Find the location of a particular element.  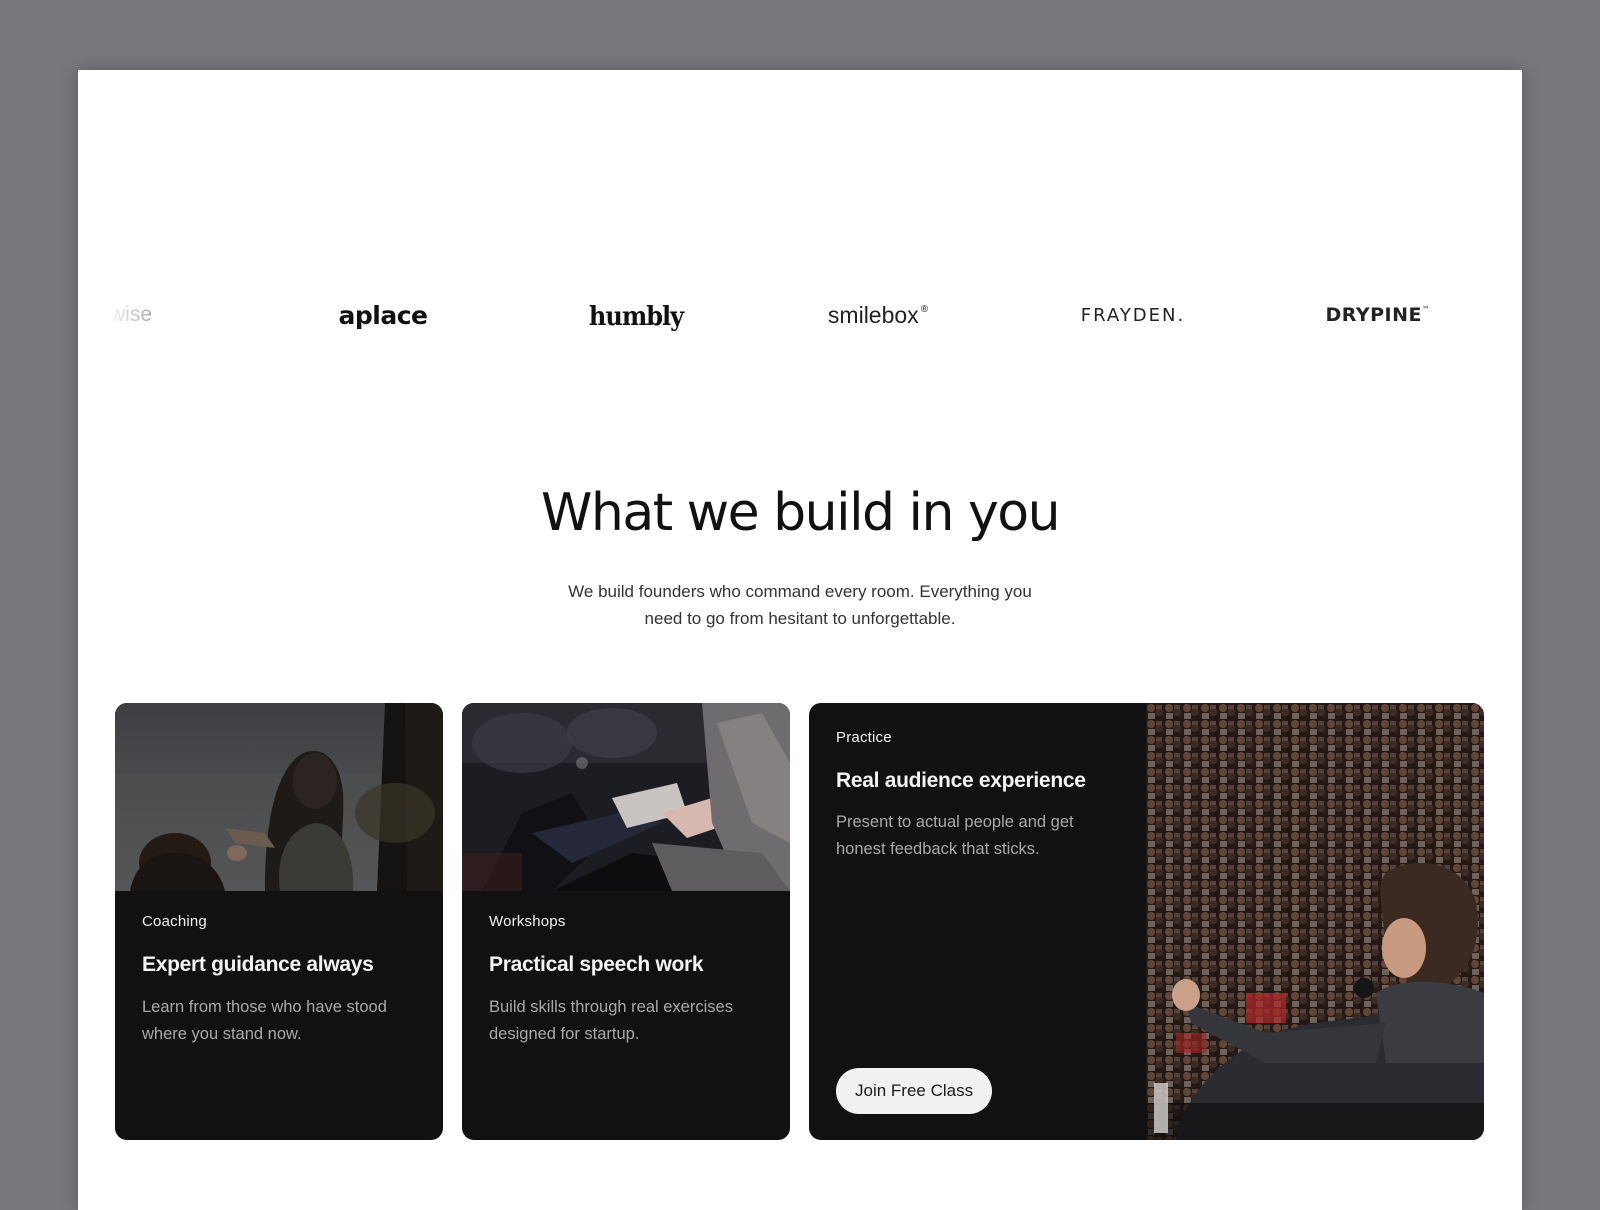

logo-smilebox: smilebox ® is located at coordinates (878, 314).